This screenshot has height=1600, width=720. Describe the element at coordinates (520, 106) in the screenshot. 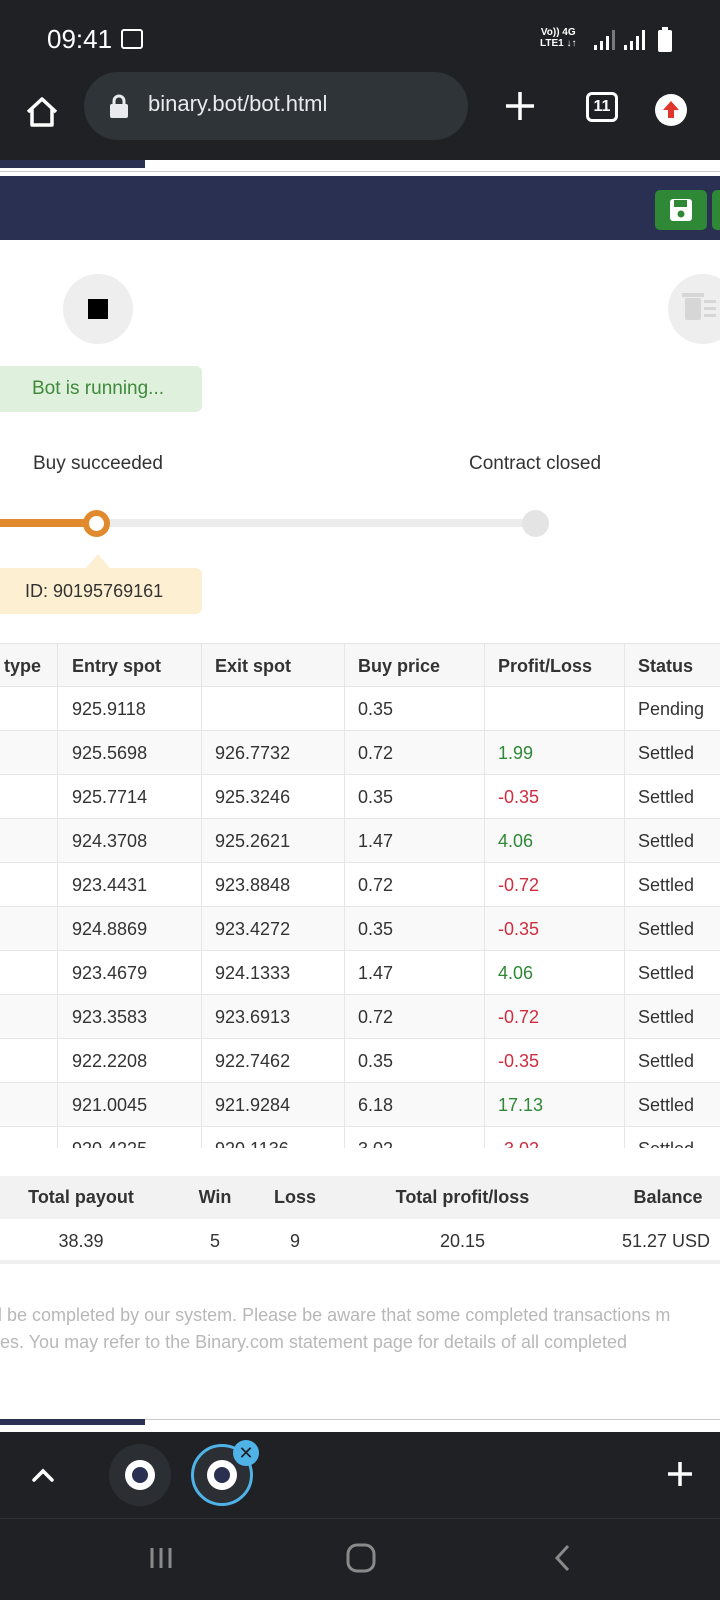

I see `new-tab-plus-icon` at that location.